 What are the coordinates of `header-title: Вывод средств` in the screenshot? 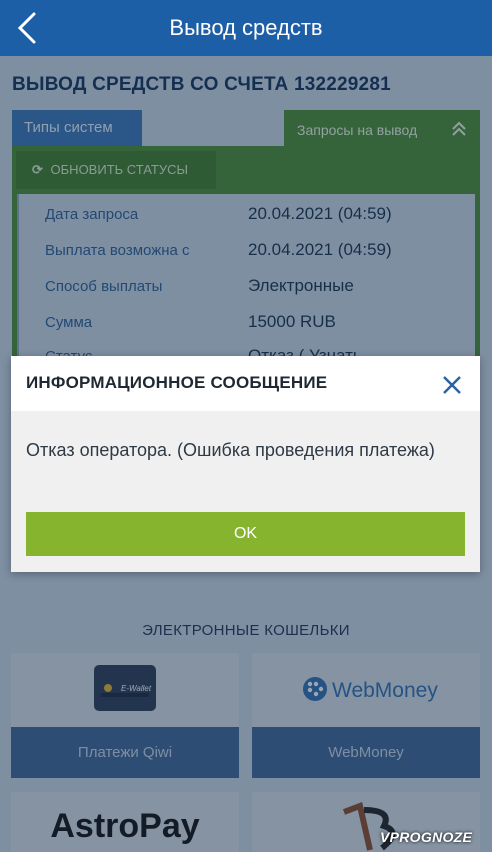 It's located at (246, 27).